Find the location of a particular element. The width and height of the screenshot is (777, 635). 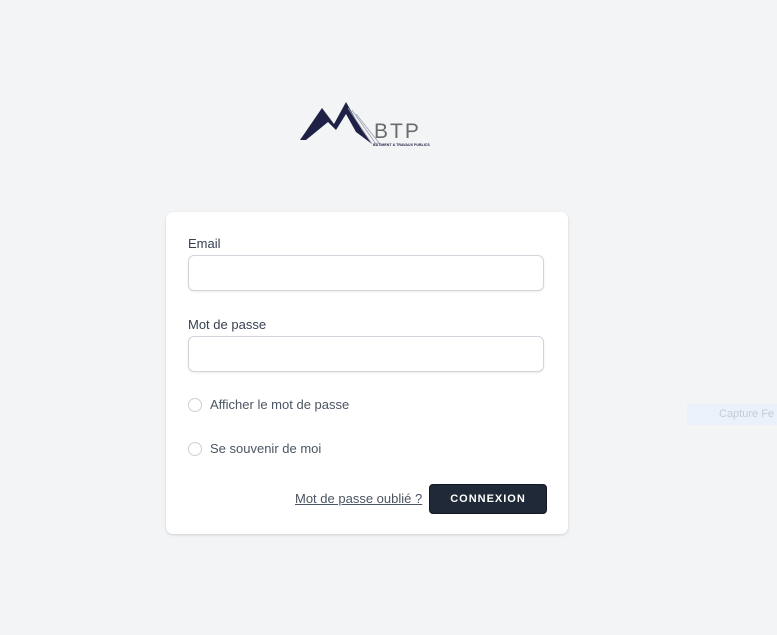

connexion-button: CONNEXION is located at coordinates (488, 499).